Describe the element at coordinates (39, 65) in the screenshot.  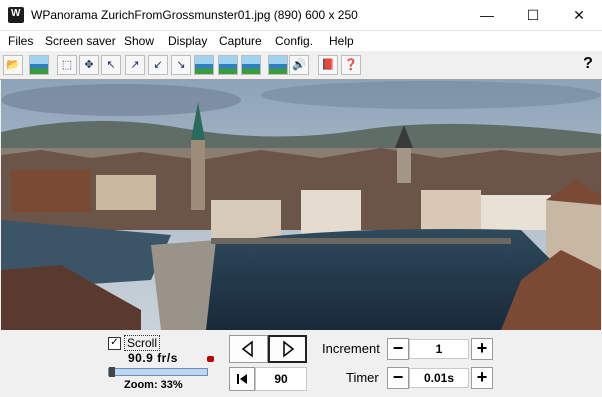
I see `image-icon` at that location.